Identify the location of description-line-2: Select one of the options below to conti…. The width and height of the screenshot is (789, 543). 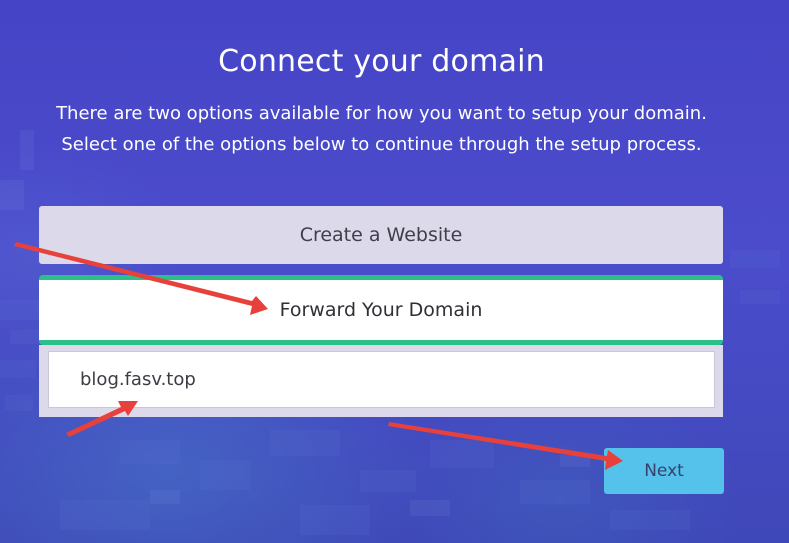
(381, 144).